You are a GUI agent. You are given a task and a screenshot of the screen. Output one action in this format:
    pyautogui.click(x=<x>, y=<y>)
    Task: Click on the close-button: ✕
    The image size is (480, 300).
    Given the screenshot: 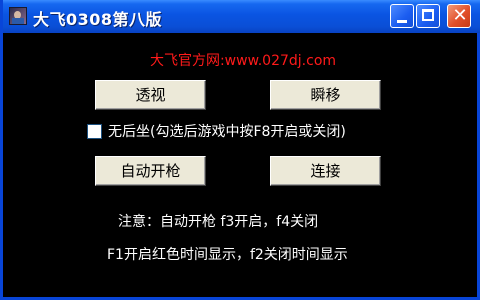 What is the action you would take?
    pyautogui.click(x=459, y=16)
    